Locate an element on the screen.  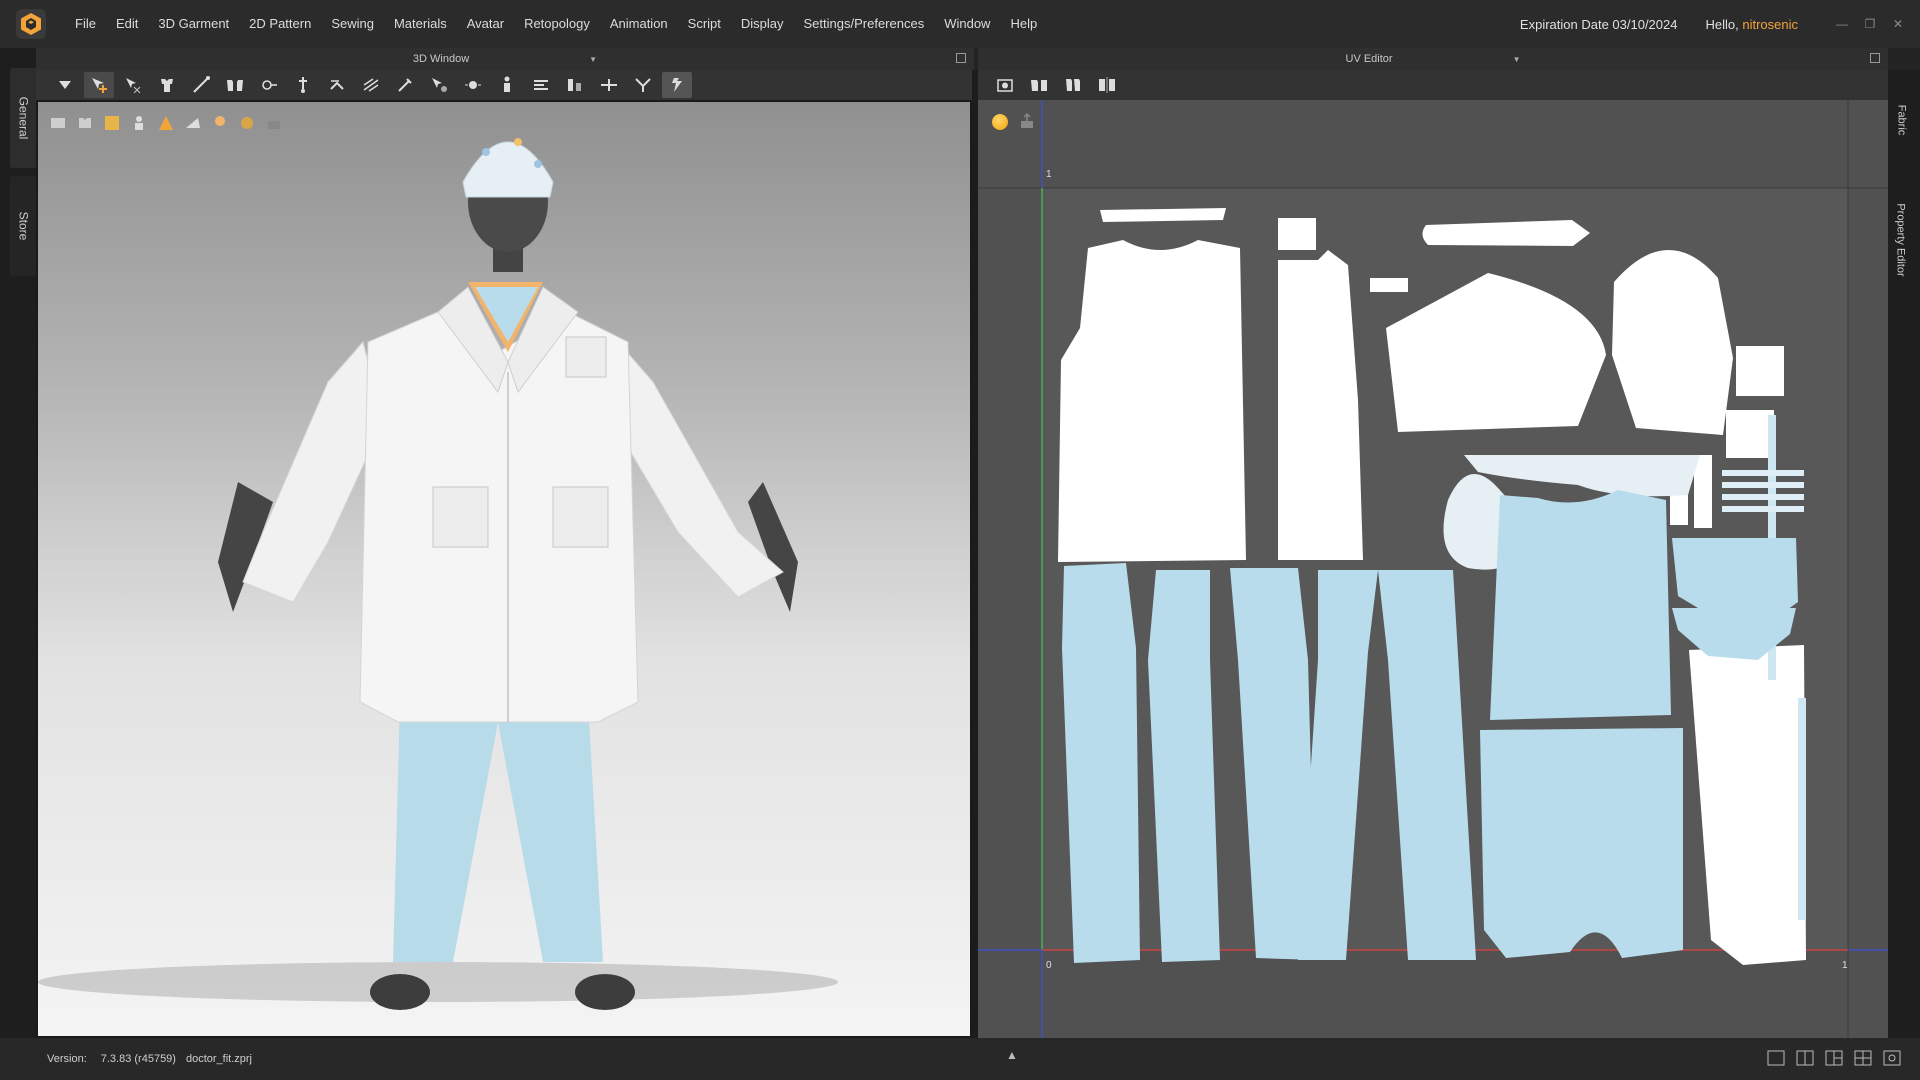
uv-arrange-icon is located at coordinates (1039, 85).